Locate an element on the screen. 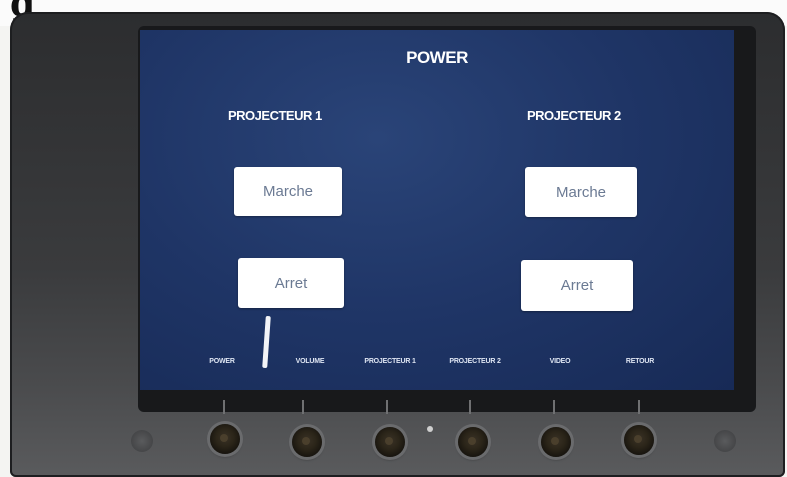 The image size is (787, 477). knob-4-marker is located at coordinates (470, 407).